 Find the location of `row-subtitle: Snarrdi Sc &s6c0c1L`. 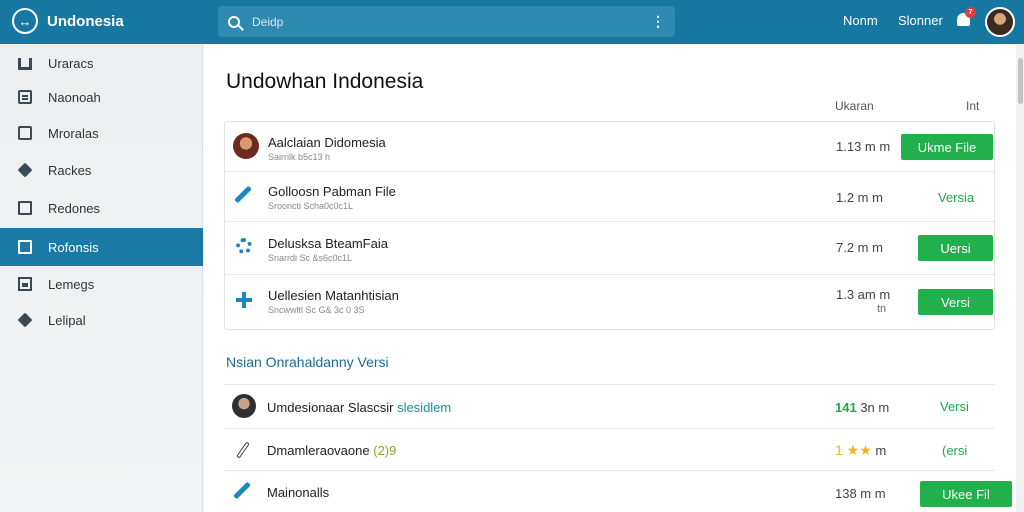

row-subtitle: Snarrdi Sc &s6c0c1L is located at coordinates (310, 258).